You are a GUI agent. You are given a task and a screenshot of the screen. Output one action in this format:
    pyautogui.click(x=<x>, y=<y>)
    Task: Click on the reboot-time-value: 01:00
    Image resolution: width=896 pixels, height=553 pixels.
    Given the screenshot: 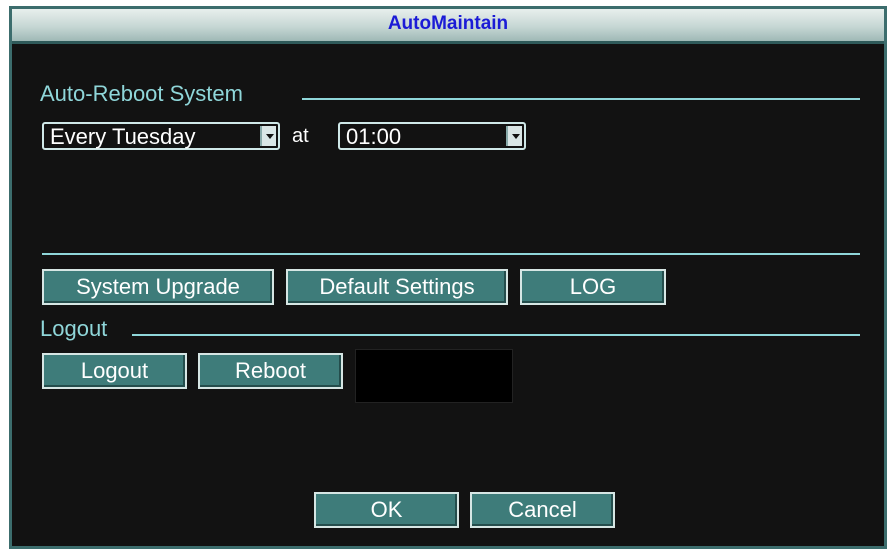 What is the action you would take?
    pyautogui.click(x=374, y=136)
    